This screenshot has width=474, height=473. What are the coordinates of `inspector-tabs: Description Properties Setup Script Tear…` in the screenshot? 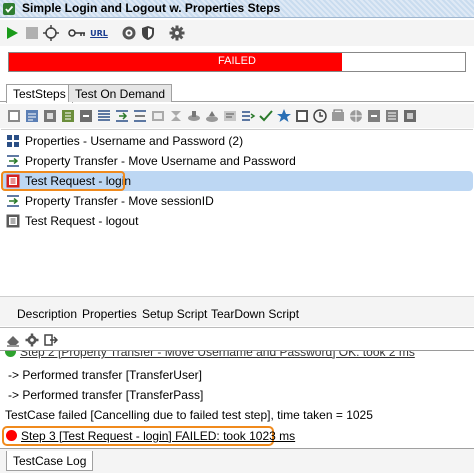 It's located at (237, 311).